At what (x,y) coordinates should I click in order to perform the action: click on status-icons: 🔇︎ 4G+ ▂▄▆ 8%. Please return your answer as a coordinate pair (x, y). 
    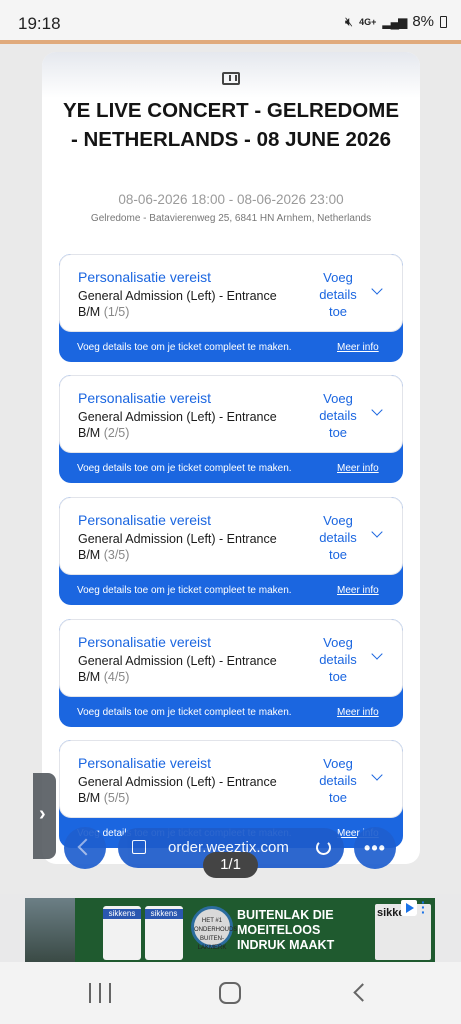
    Looking at the image, I should click on (396, 21).